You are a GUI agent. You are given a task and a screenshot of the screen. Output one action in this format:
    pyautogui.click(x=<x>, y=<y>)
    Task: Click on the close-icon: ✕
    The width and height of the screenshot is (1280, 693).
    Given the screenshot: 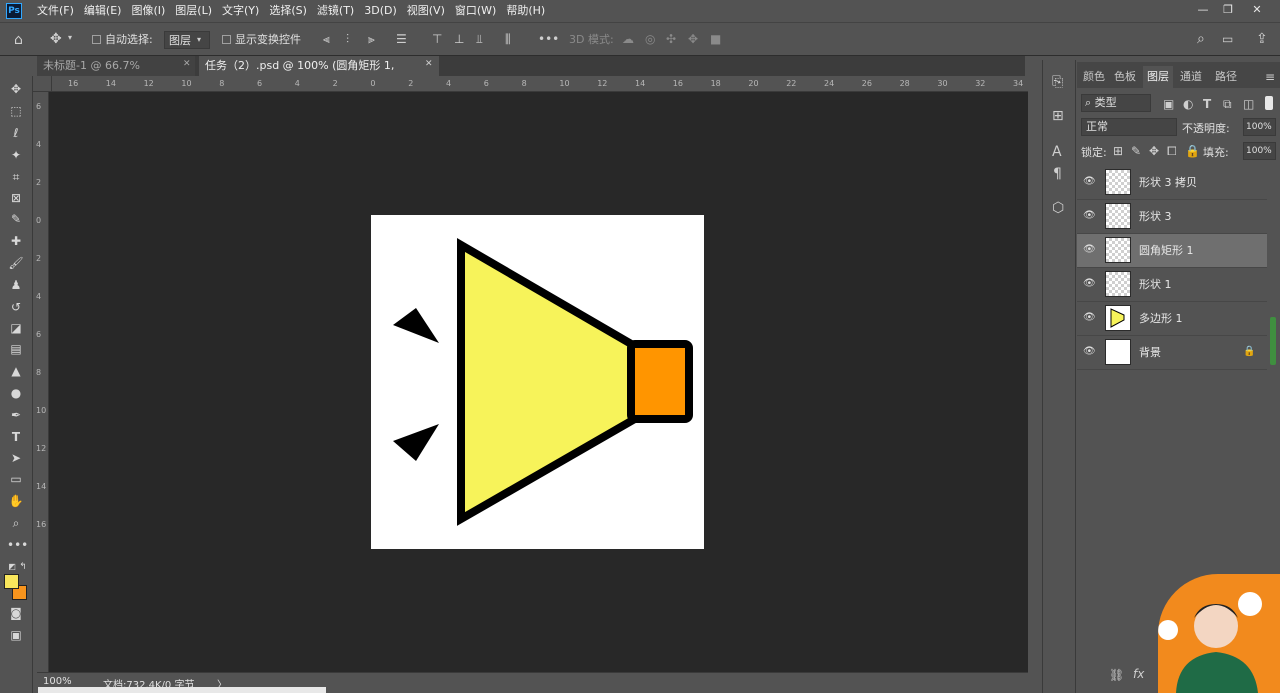 What is the action you would take?
    pyautogui.click(x=1257, y=10)
    